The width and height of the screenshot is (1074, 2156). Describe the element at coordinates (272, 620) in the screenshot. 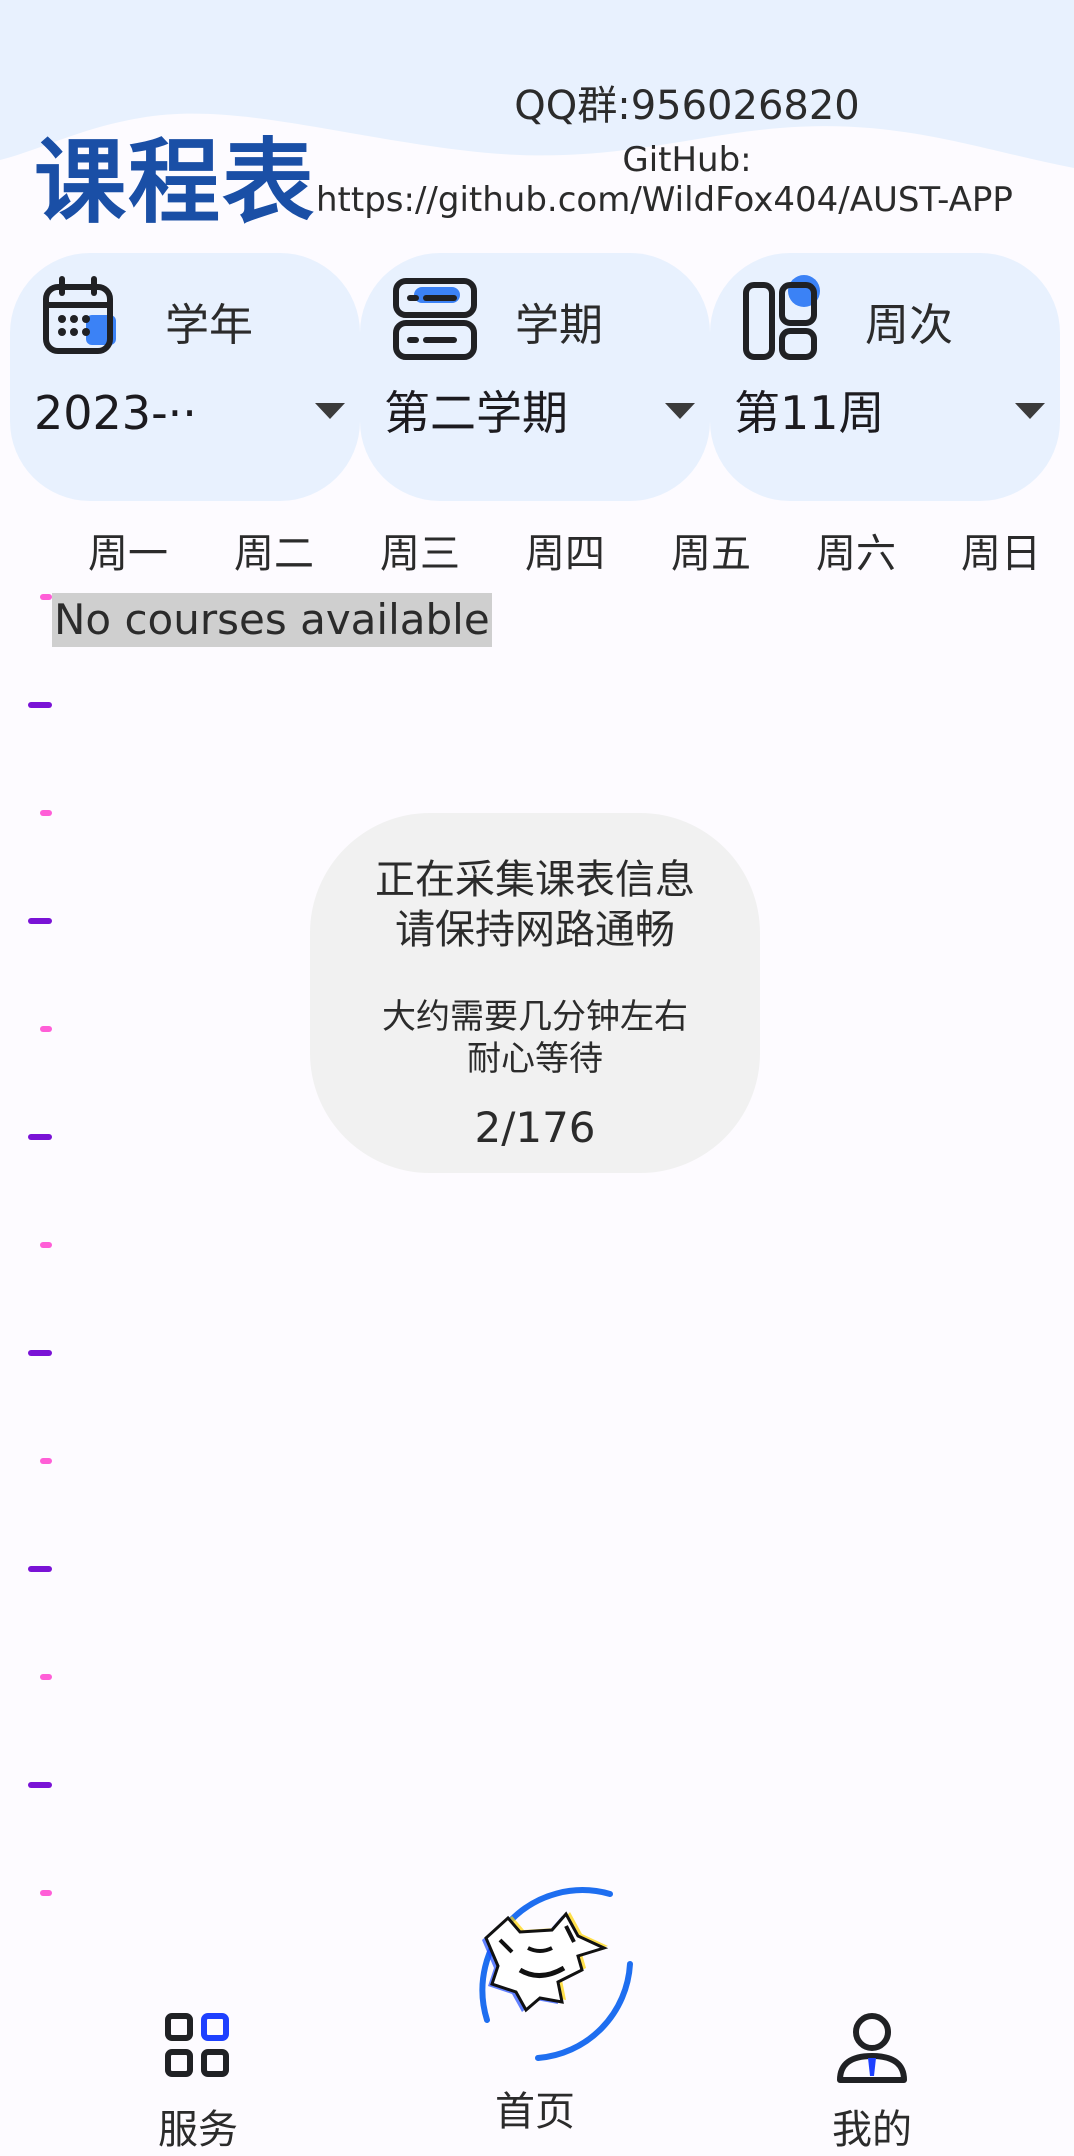

I see `empty-schedule-text: No courses available` at that location.